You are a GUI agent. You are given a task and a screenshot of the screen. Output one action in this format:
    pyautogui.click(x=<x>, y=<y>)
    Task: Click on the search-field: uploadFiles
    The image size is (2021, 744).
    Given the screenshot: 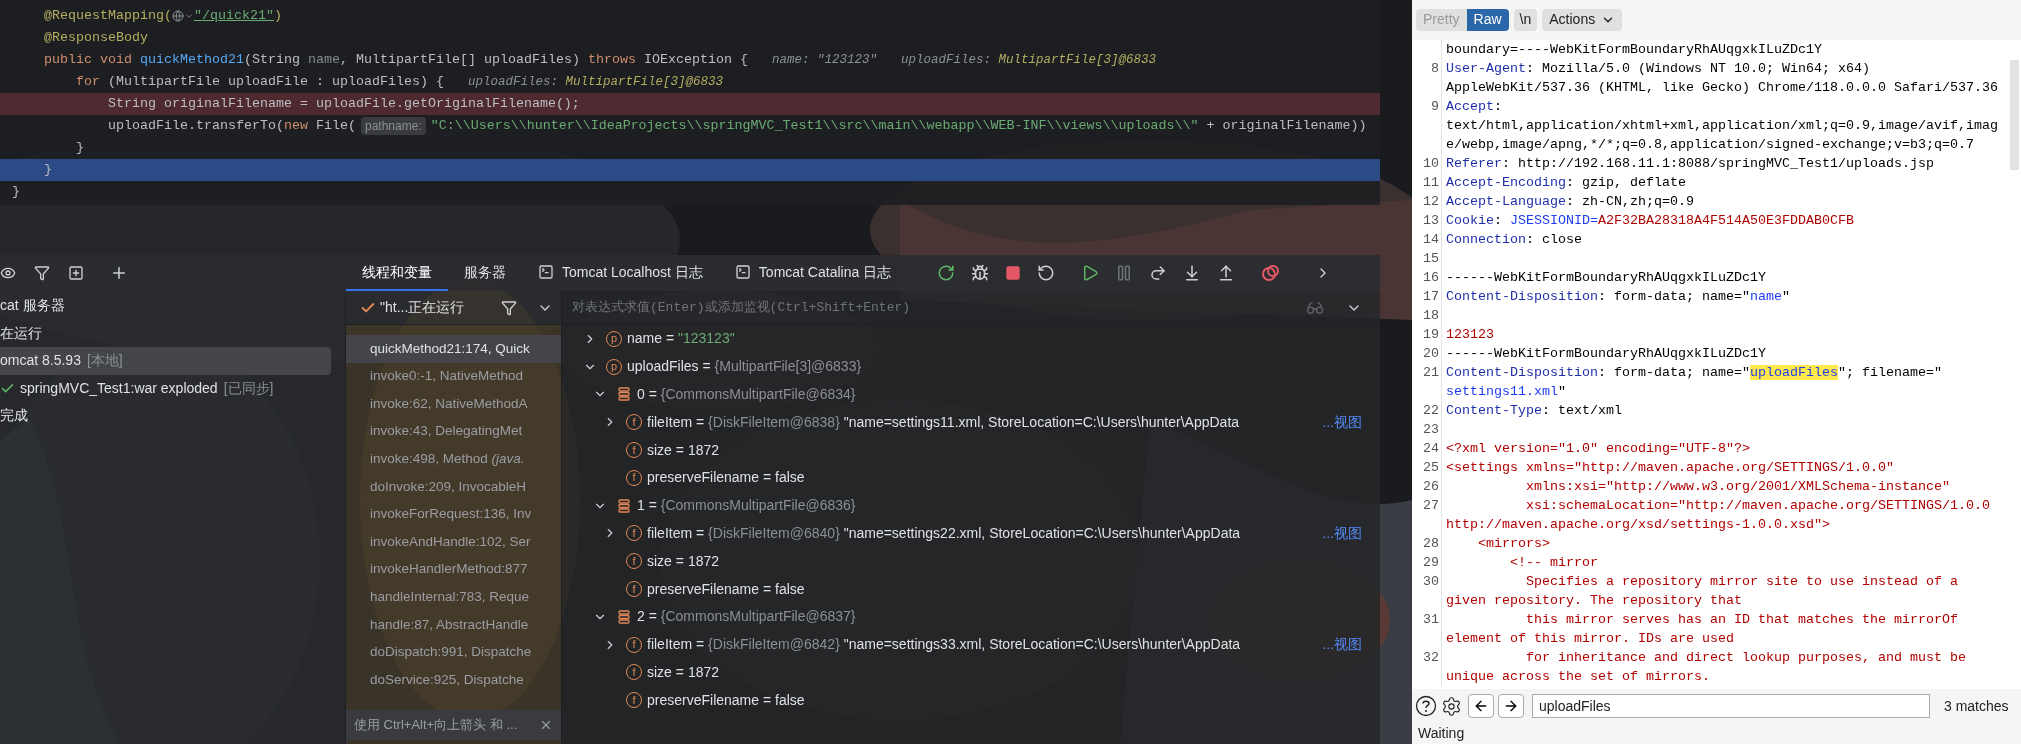 What is the action you would take?
    pyautogui.click(x=1731, y=706)
    